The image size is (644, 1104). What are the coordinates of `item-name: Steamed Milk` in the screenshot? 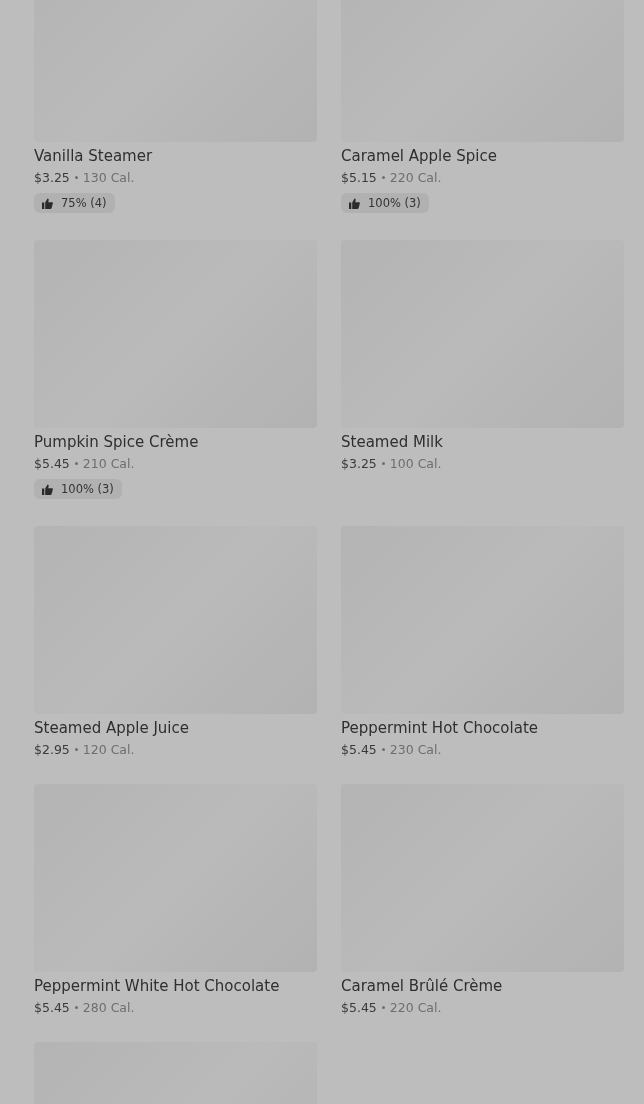 It's located at (392, 442).